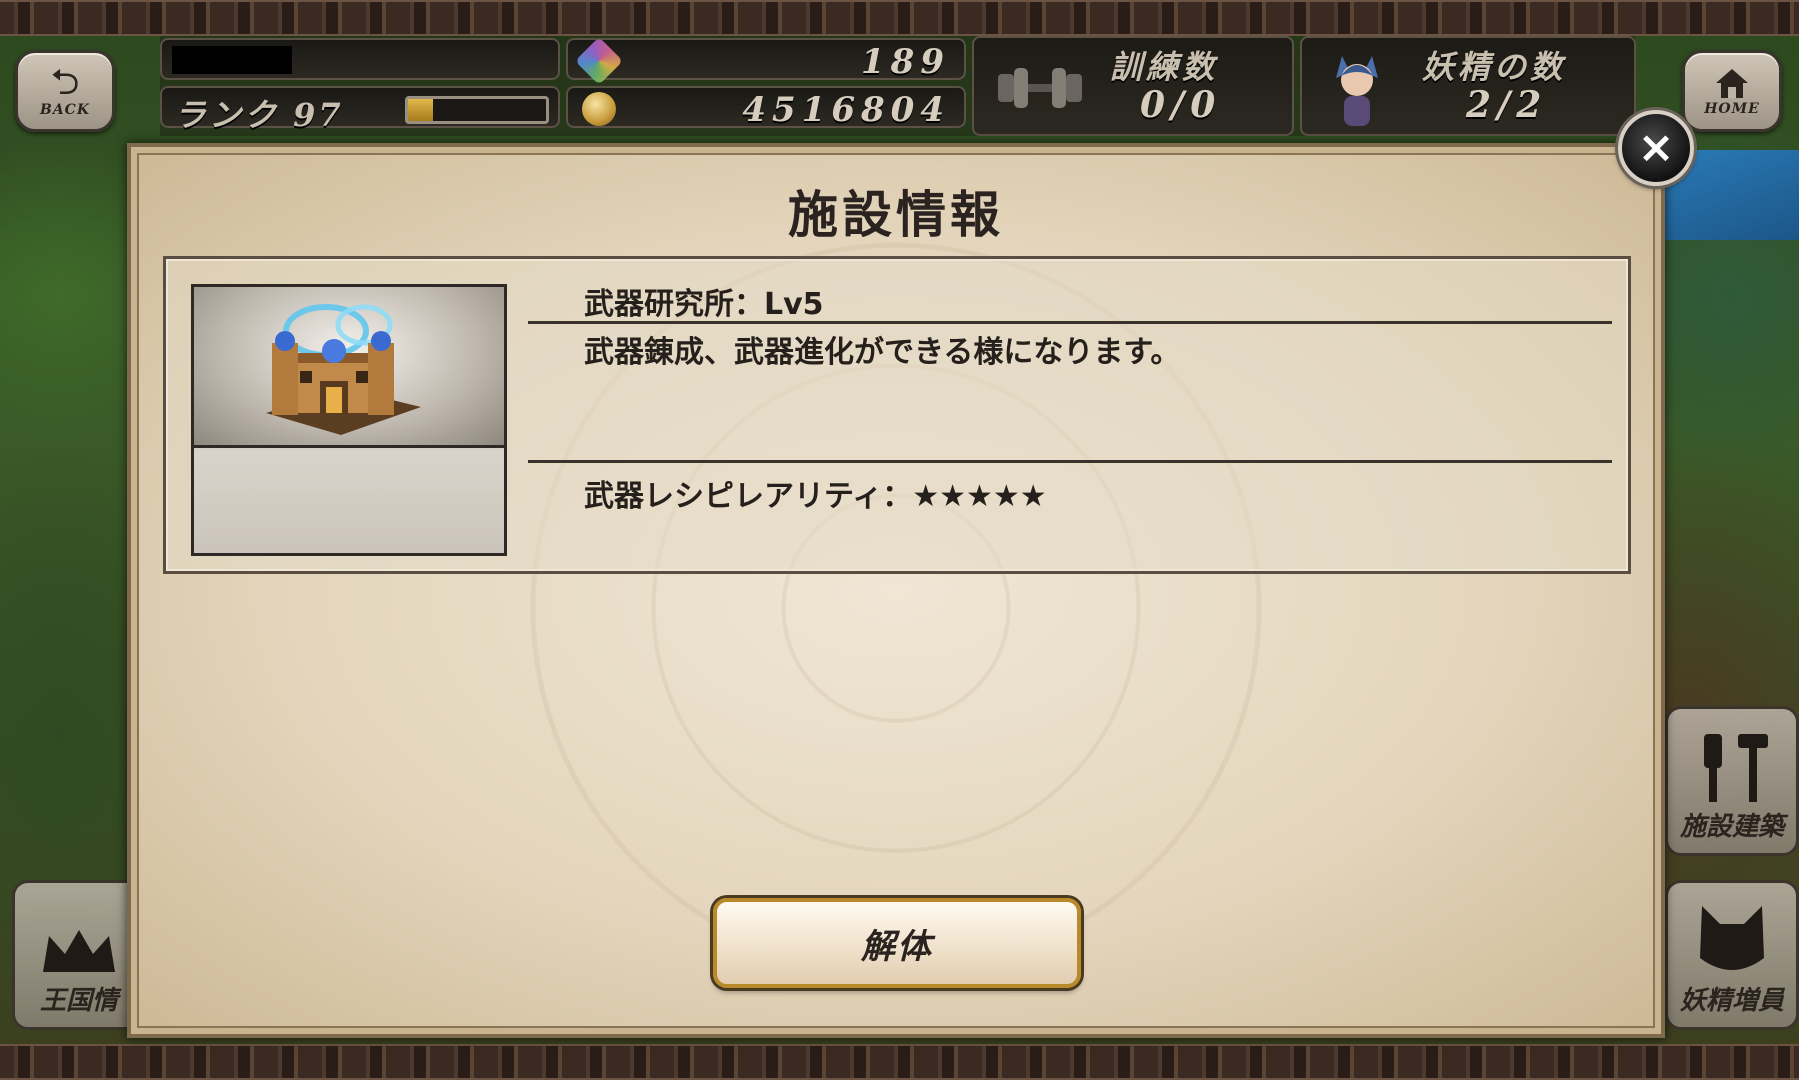 This screenshot has width=1799, height=1080. I want to click on kingdom-info-button: 王国情, so click(79, 955).